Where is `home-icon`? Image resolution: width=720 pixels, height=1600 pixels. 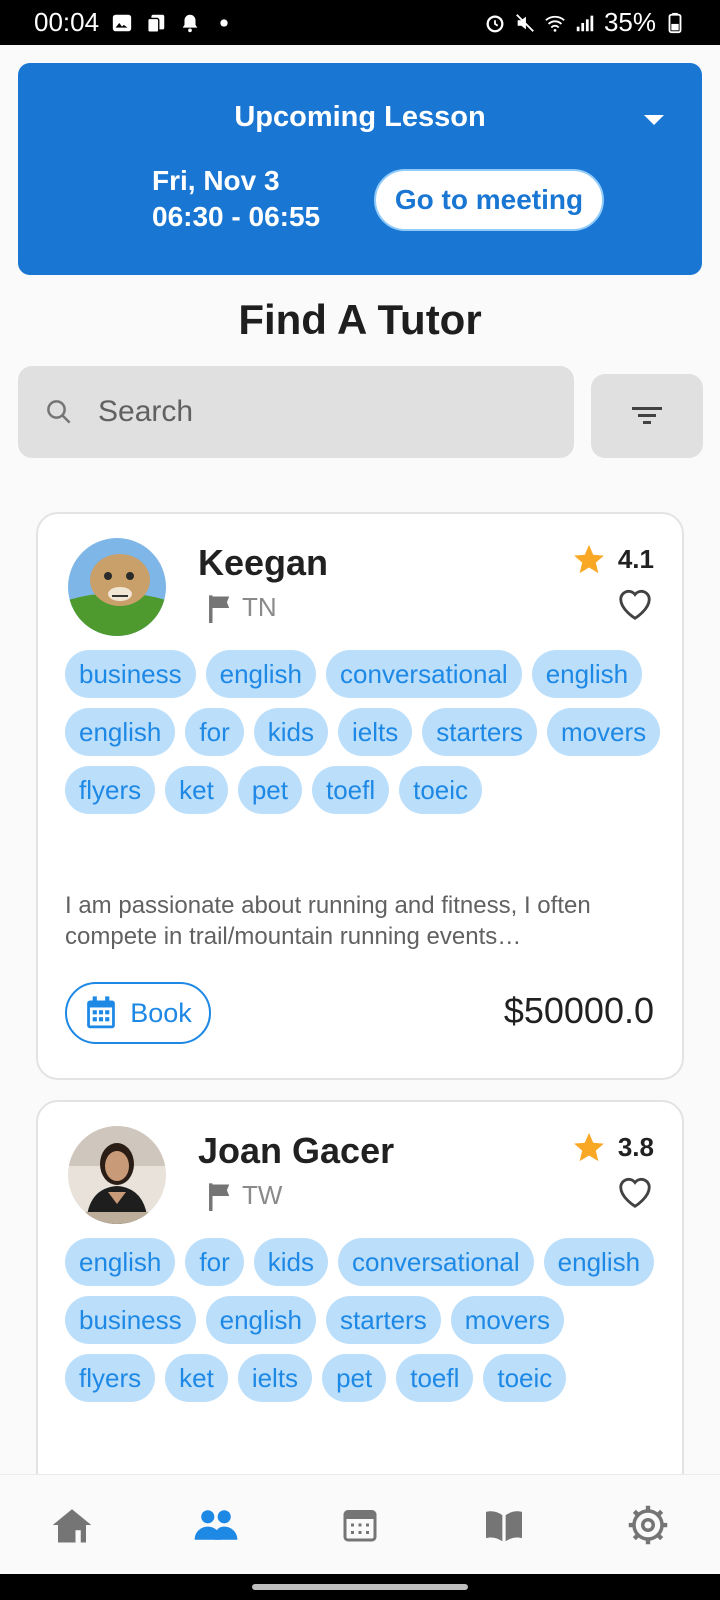
home-icon is located at coordinates (72, 1525).